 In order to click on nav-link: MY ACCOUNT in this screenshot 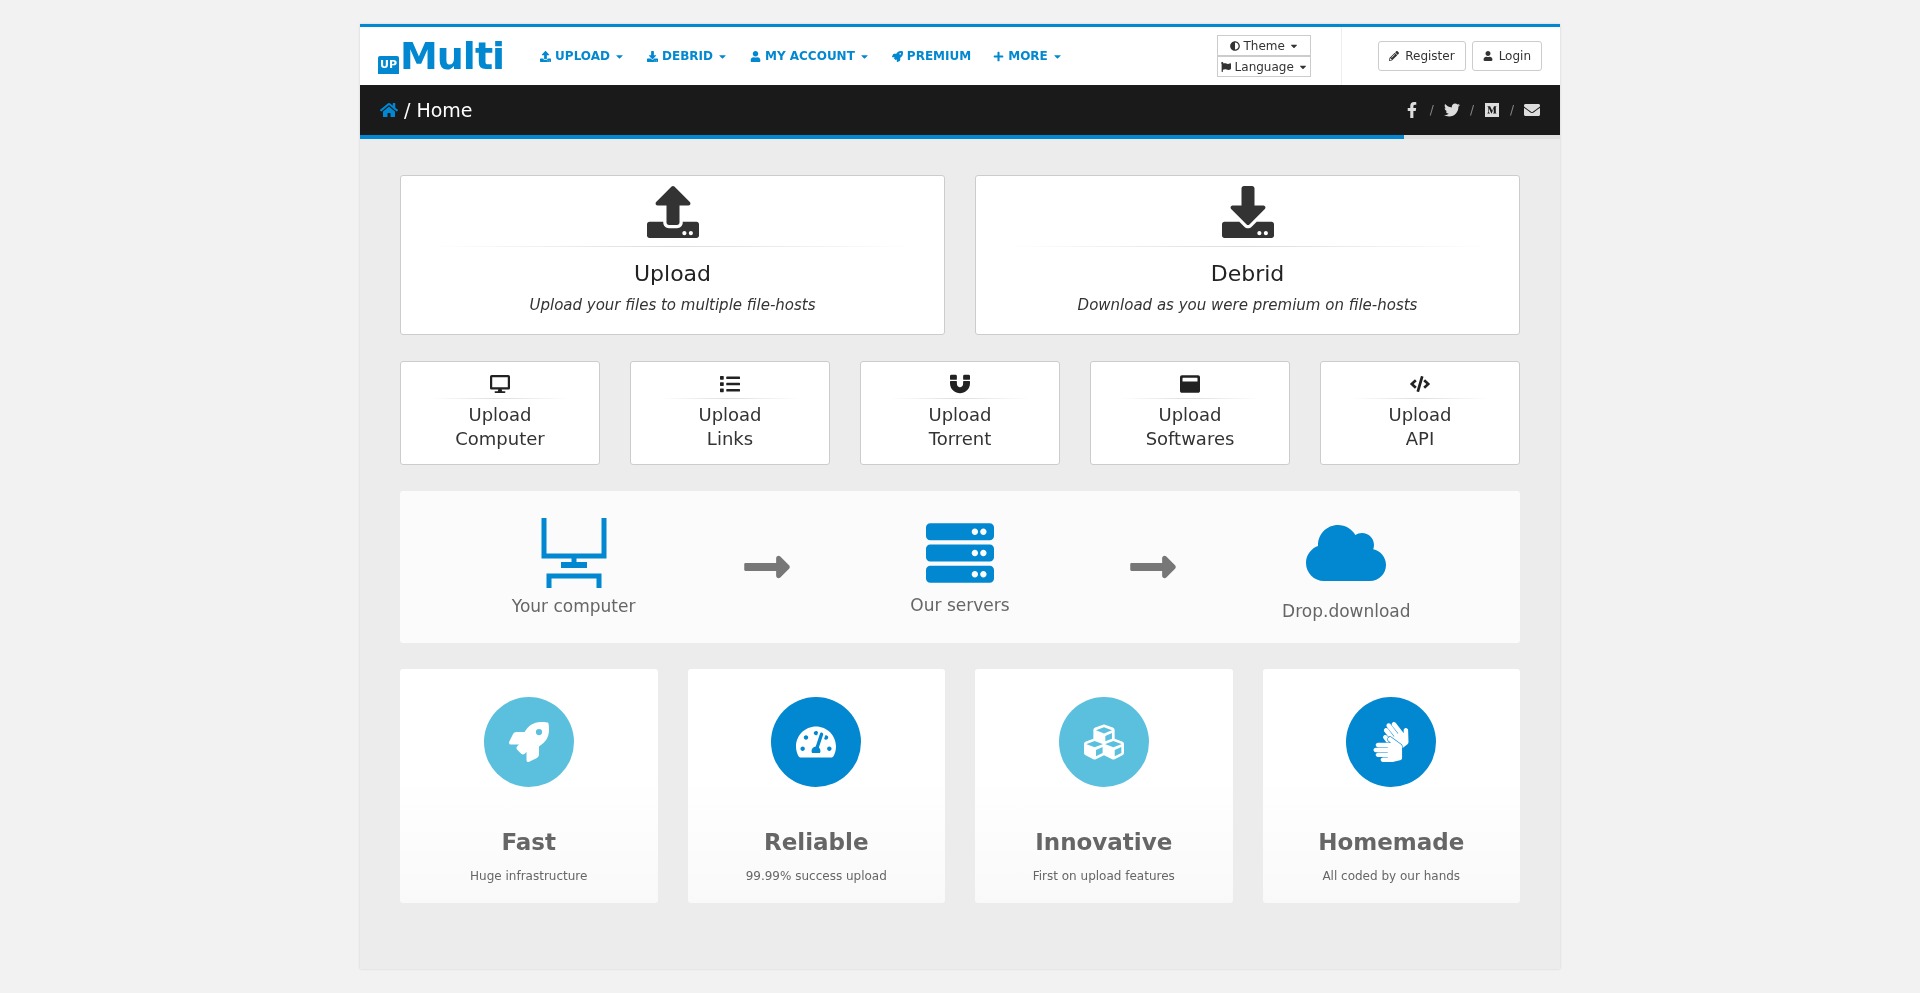, I will do `click(809, 56)`.